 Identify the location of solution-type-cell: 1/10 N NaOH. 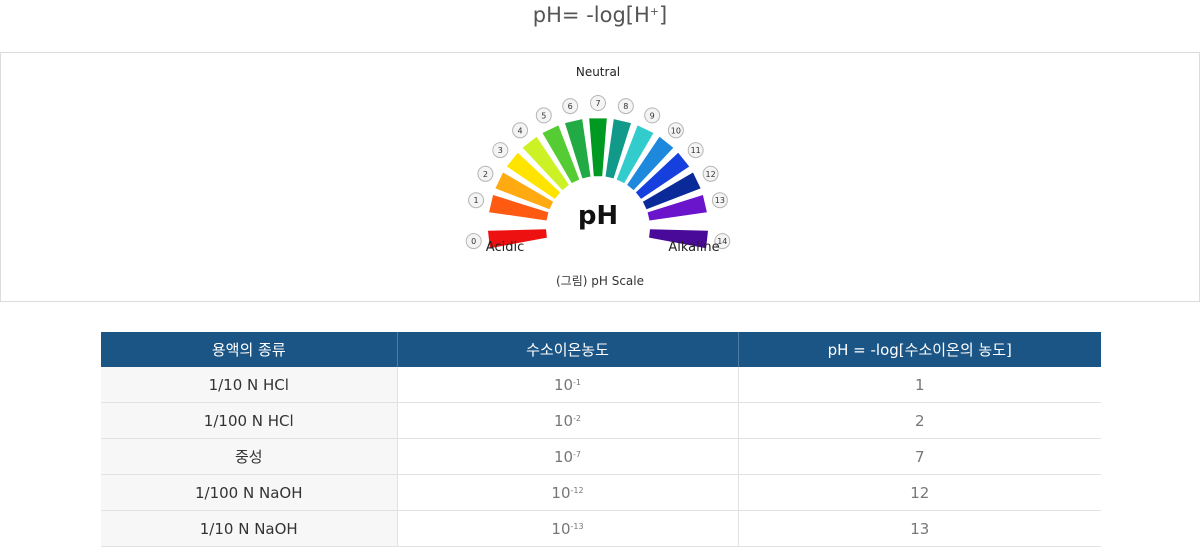
(249, 528).